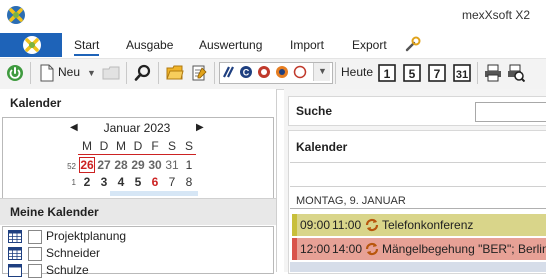 This screenshot has height=279, width=546. What do you see at coordinates (314, 111) in the screenshot?
I see `search-label: Suche` at bounding box center [314, 111].